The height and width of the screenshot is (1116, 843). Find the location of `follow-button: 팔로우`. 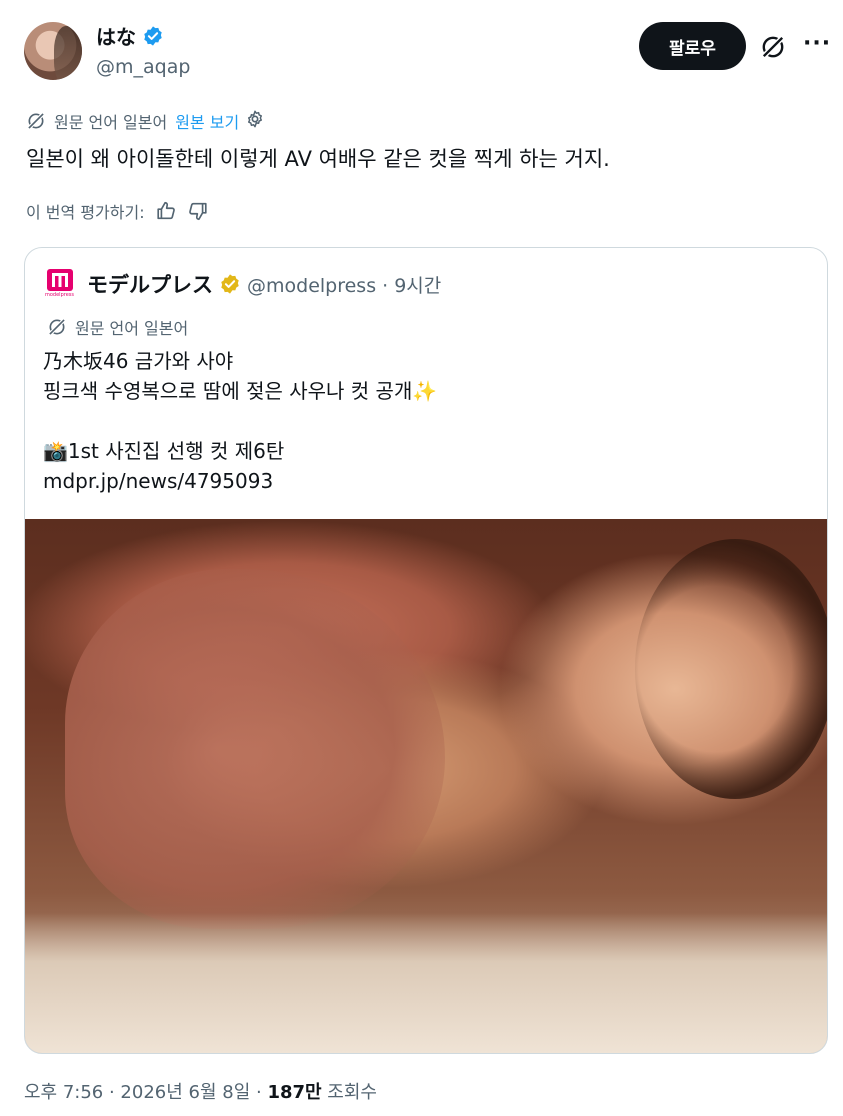

follow-button: 팔로우 is located at coordinates (692, 46).